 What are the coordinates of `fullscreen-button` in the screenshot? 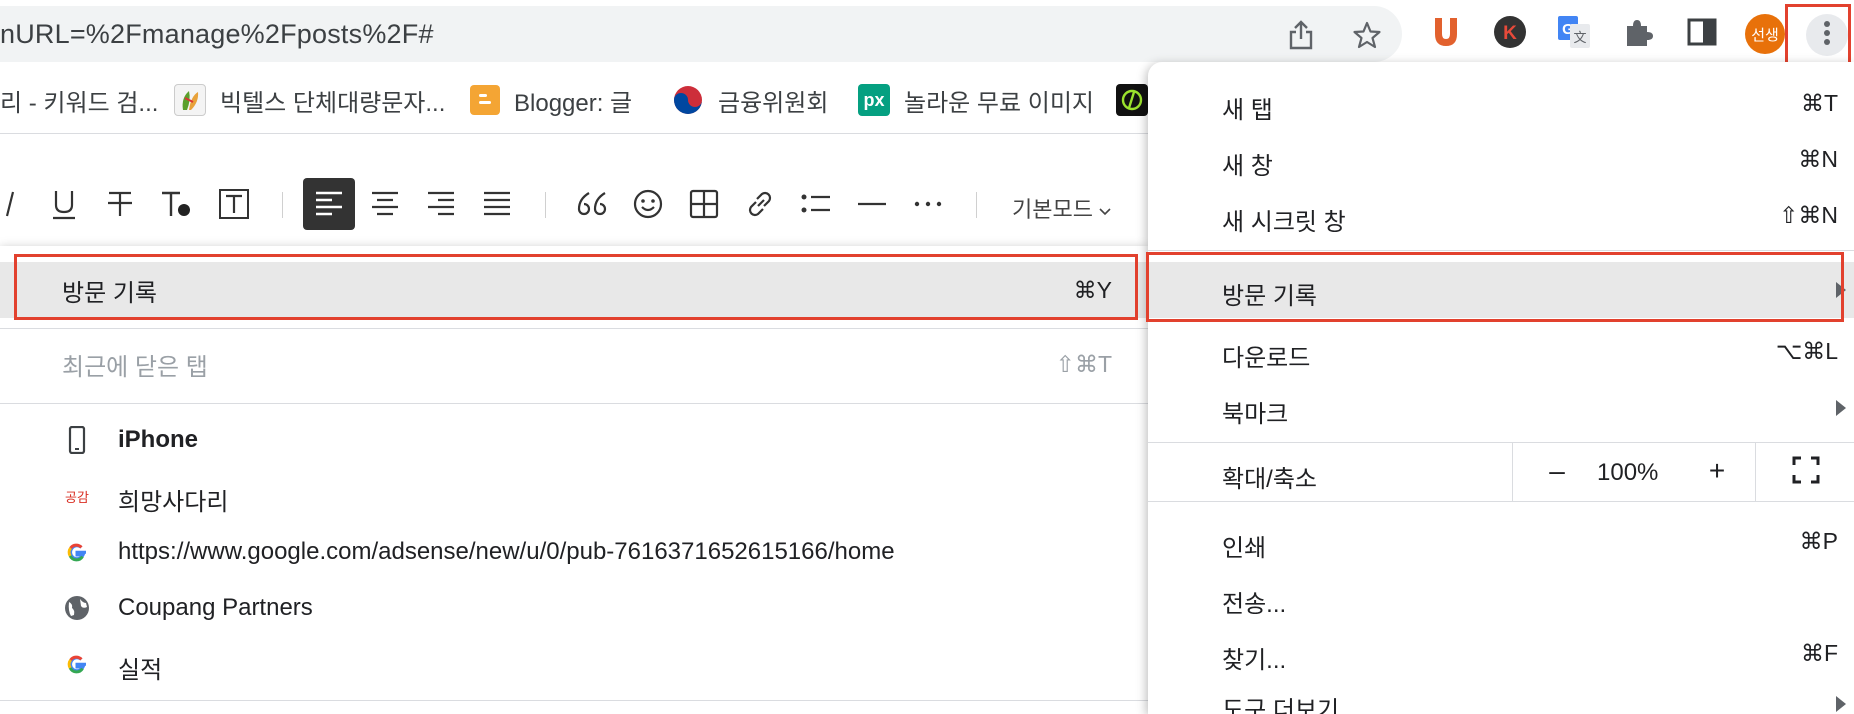 It's located at (1804, 472).